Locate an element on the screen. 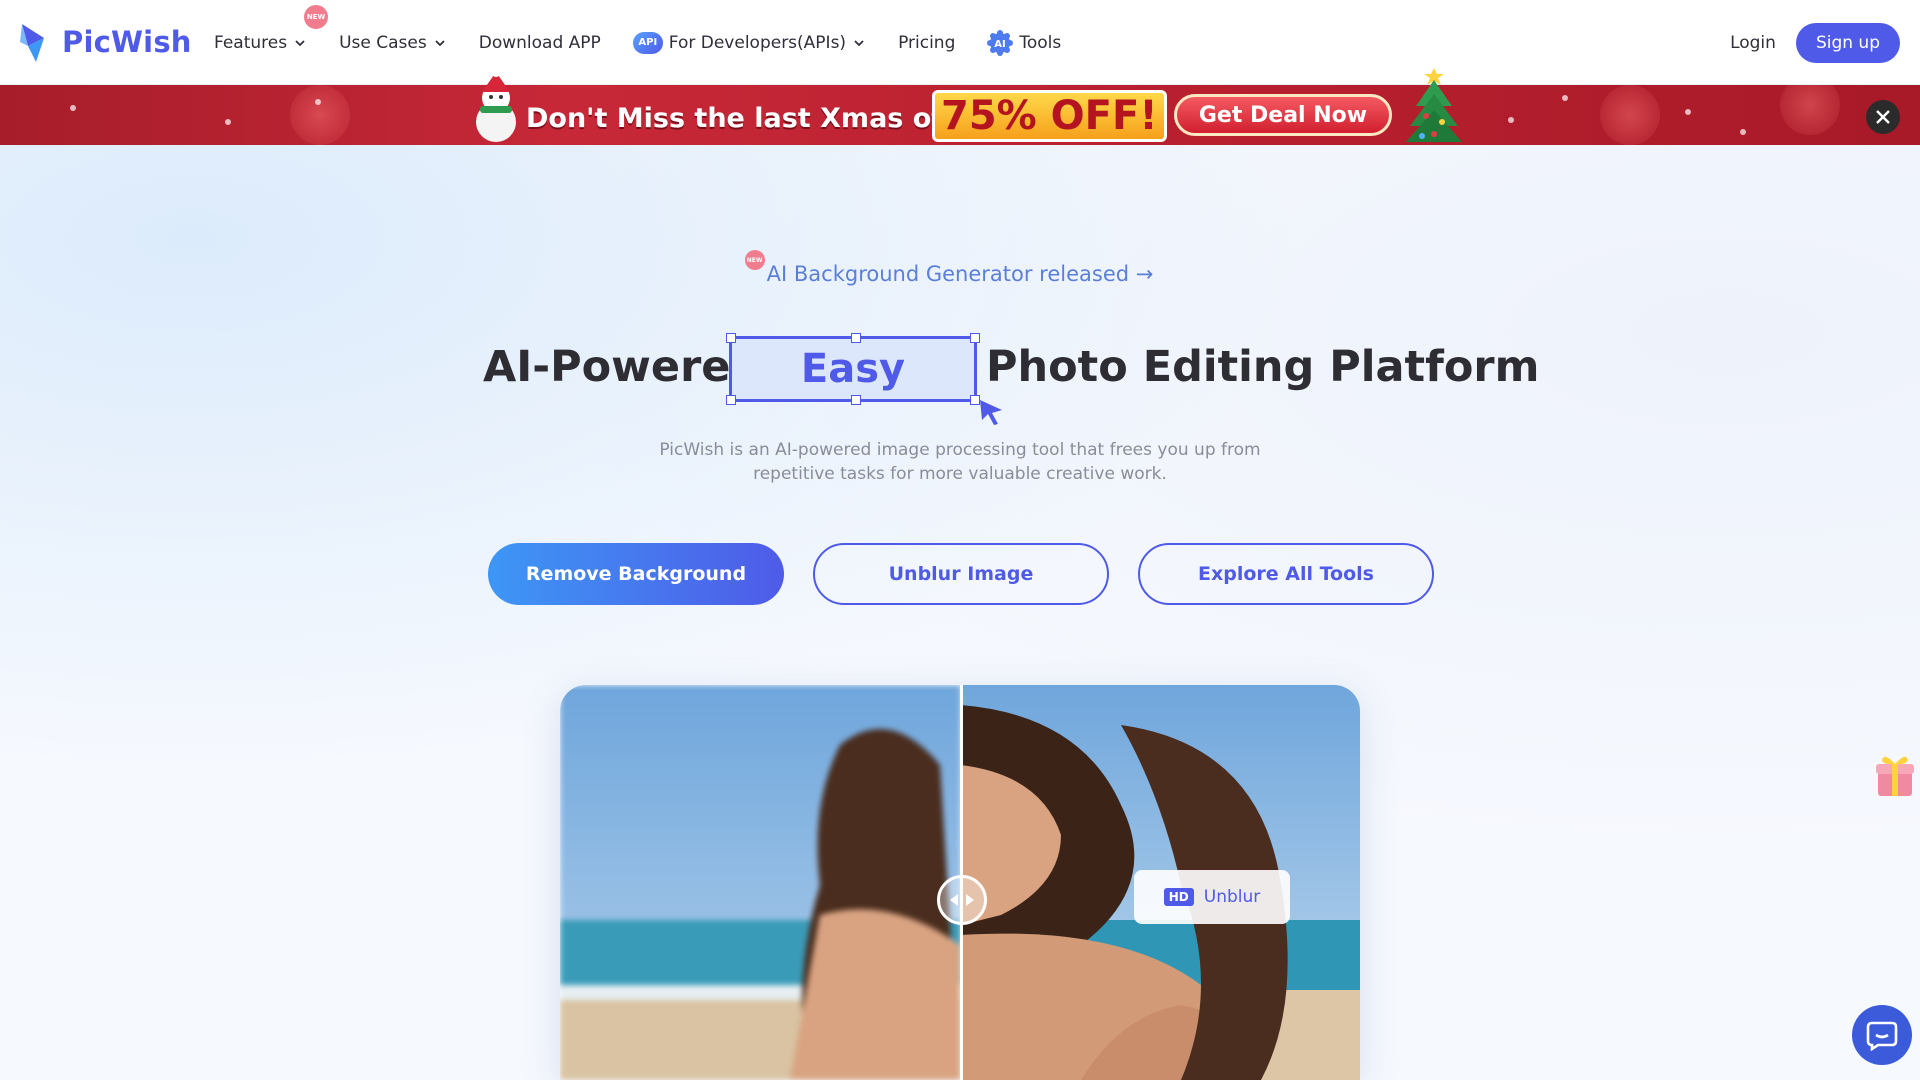  close-icon is located at coordinates (1883, 117).